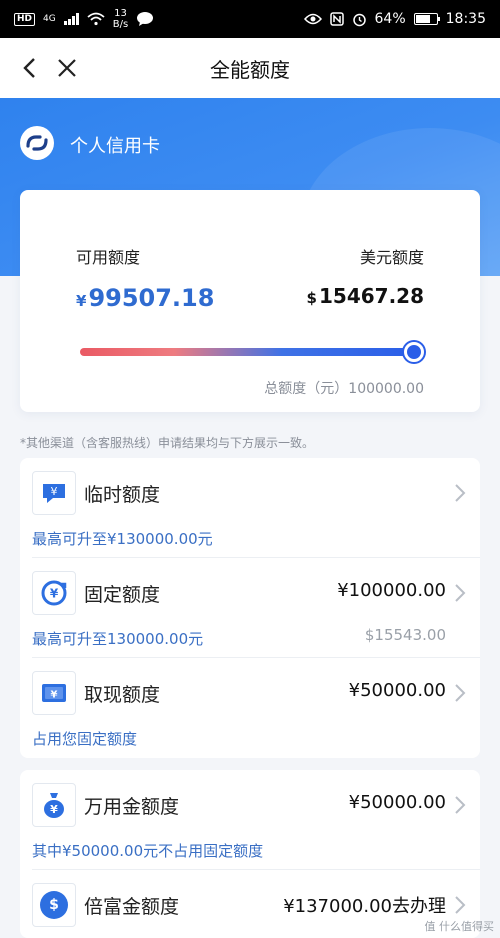 Image resolution: width=500 pixels, height=938 pixels. I want to click on cash-quota-row: ¥ 取现额度 ¥50000.00 占用您固定额度, so click(250, 708).